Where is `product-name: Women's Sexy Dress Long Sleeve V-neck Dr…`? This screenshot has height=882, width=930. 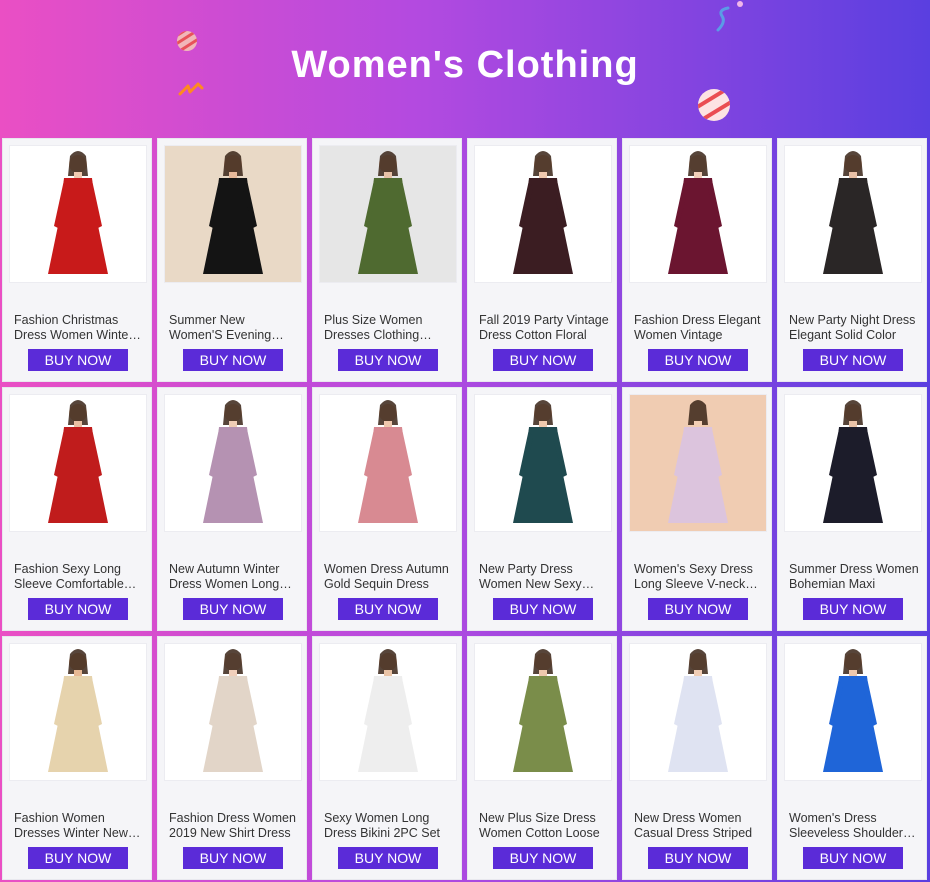
product-name: Women's Sexy Dress Long Sleeve V-neck Dr… is located at coordinates (699, 577).